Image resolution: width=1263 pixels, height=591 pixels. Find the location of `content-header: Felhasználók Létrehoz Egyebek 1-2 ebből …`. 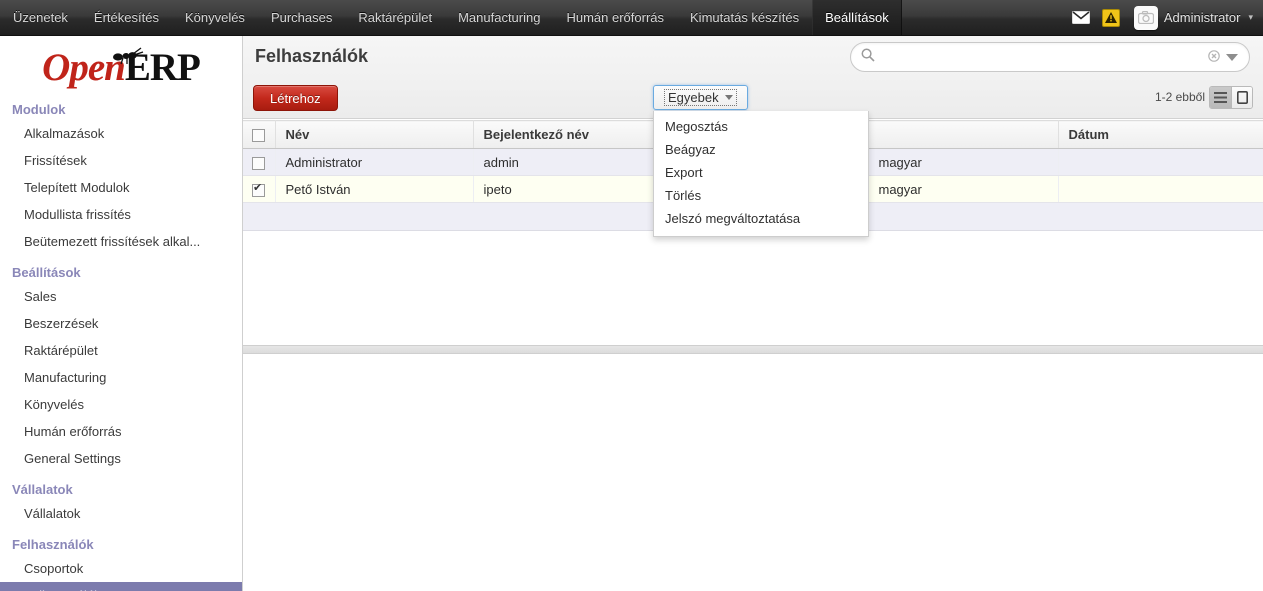

content-header: Felhasználók Létrehoz Egyebek 1-2 ebből … is located at coordinates (753, 77).